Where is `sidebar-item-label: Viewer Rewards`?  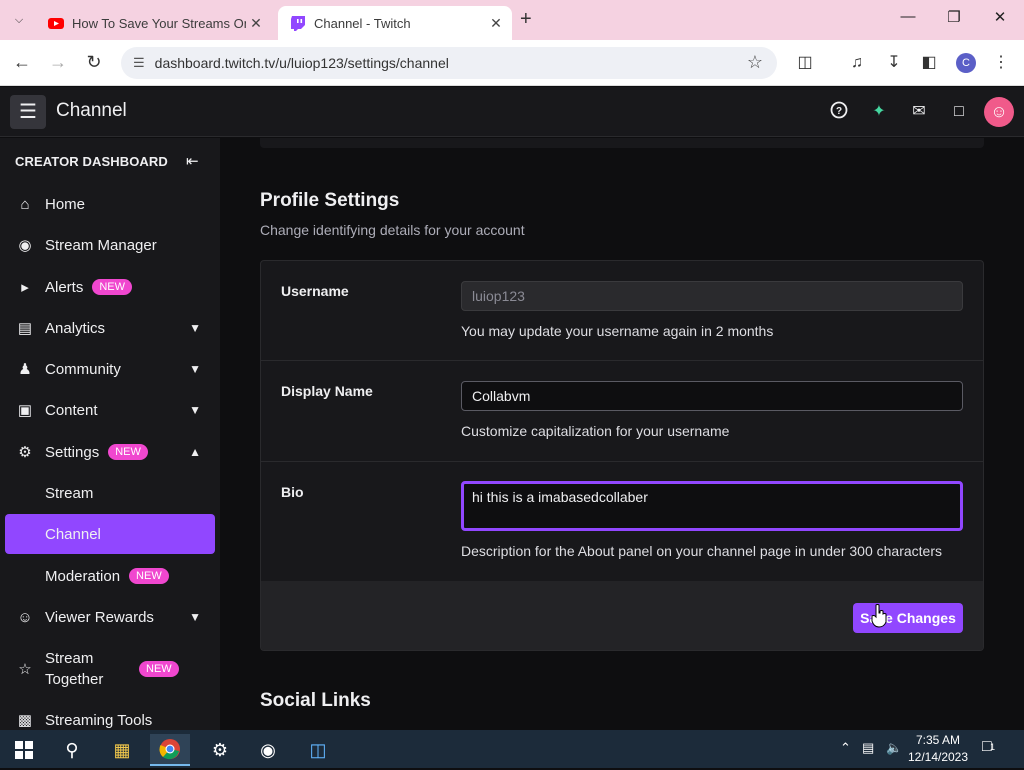
sidebar-item-label: Viewer Rewards is located at coordinates (99, 617).